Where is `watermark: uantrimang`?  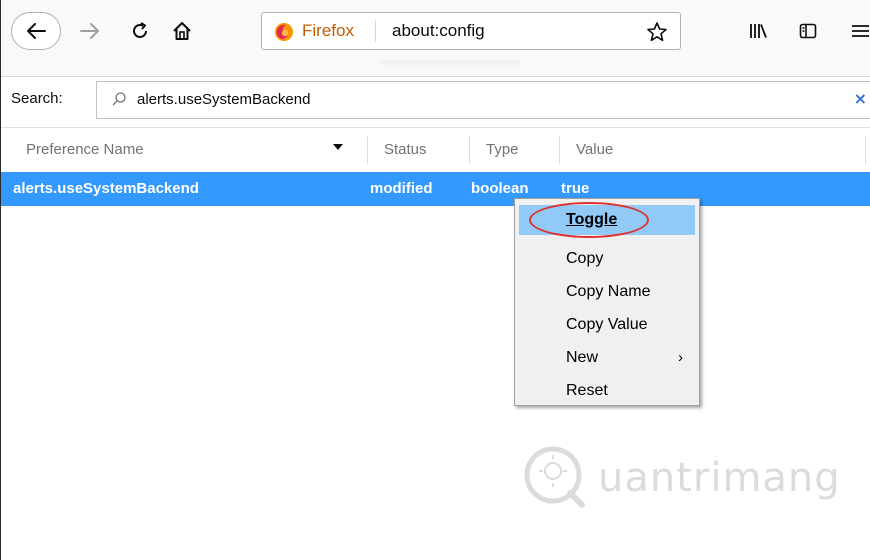
watermark: uantrimang is located at coordinates (683, 476).